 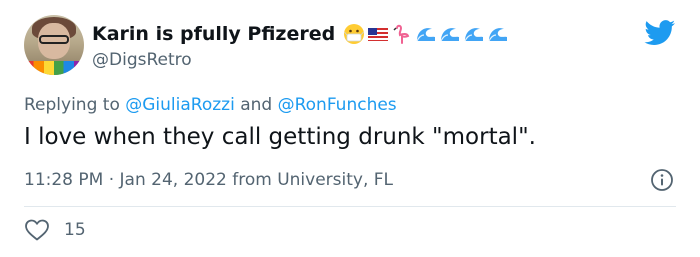 What do you see at coordinates (75, 230) in the screenshot?
I see `like-count: 15` at bounding box center [75, 230].